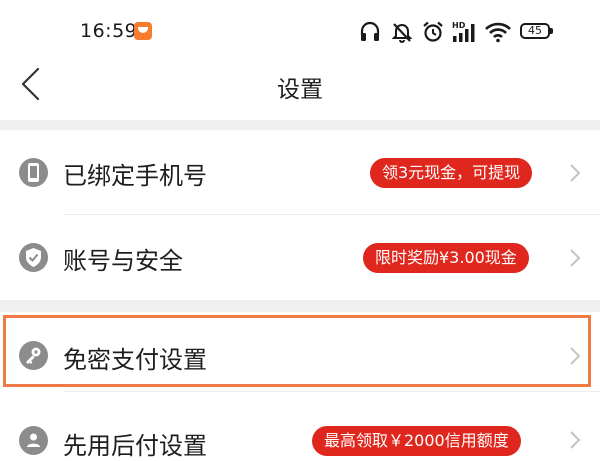 The image size is (600, 461). What do you see at coordinates (416, 441) in the screenshot?
I see `promo-badge: 最高领取￥2000信用额度` at bounding box center [416, 441].